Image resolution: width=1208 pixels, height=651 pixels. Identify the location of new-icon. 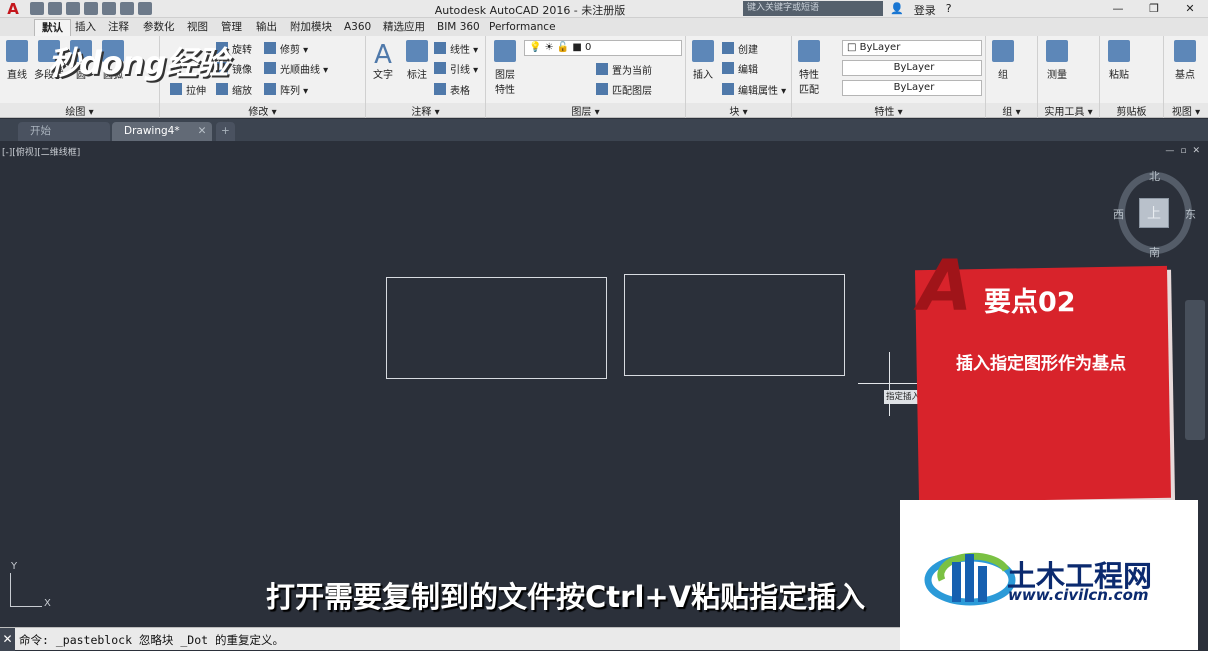
(37, 8).